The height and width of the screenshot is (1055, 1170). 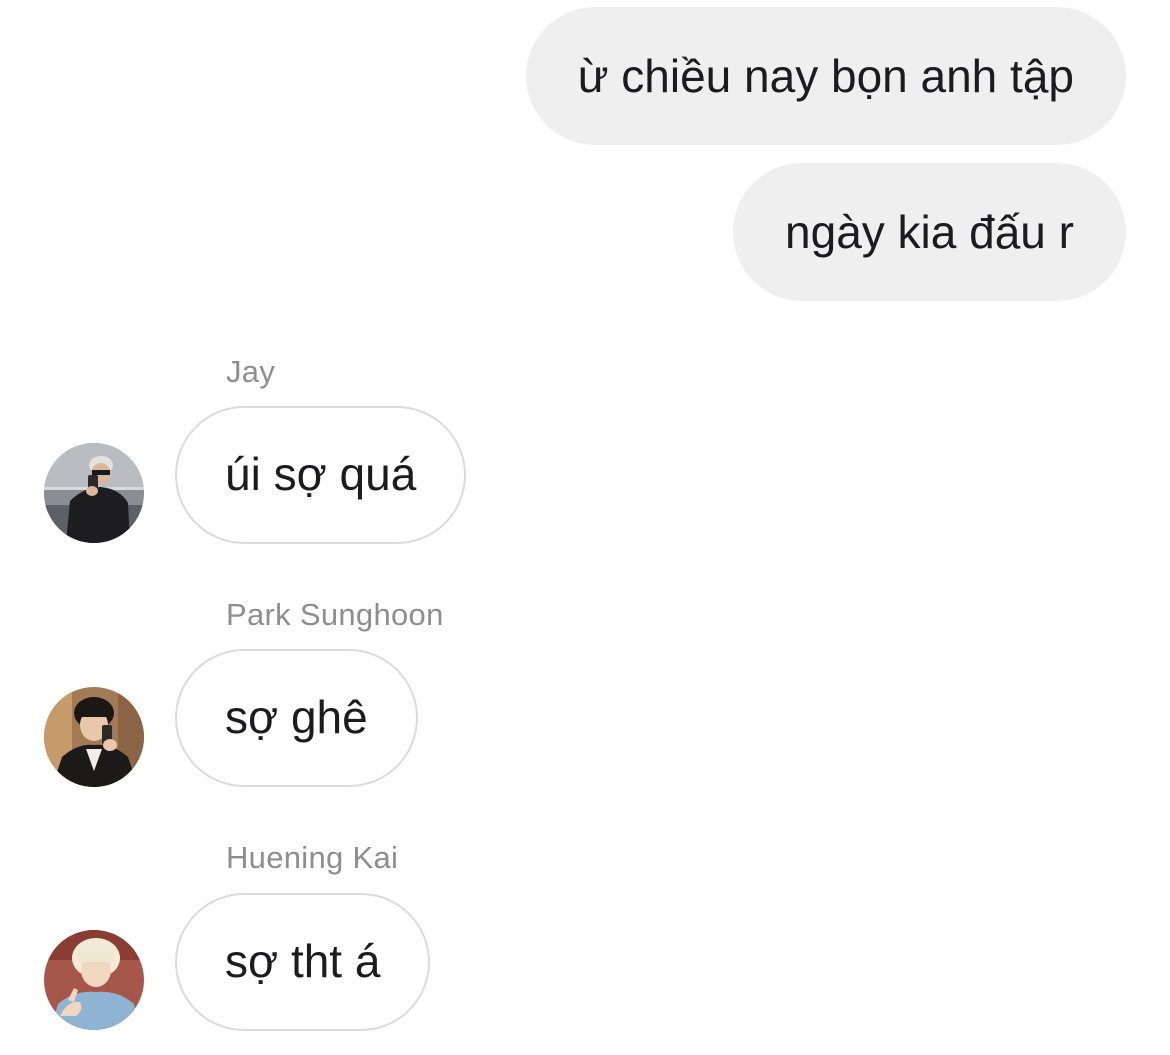 I want to click on sender-name: Jay, so click(x=251, y=371).